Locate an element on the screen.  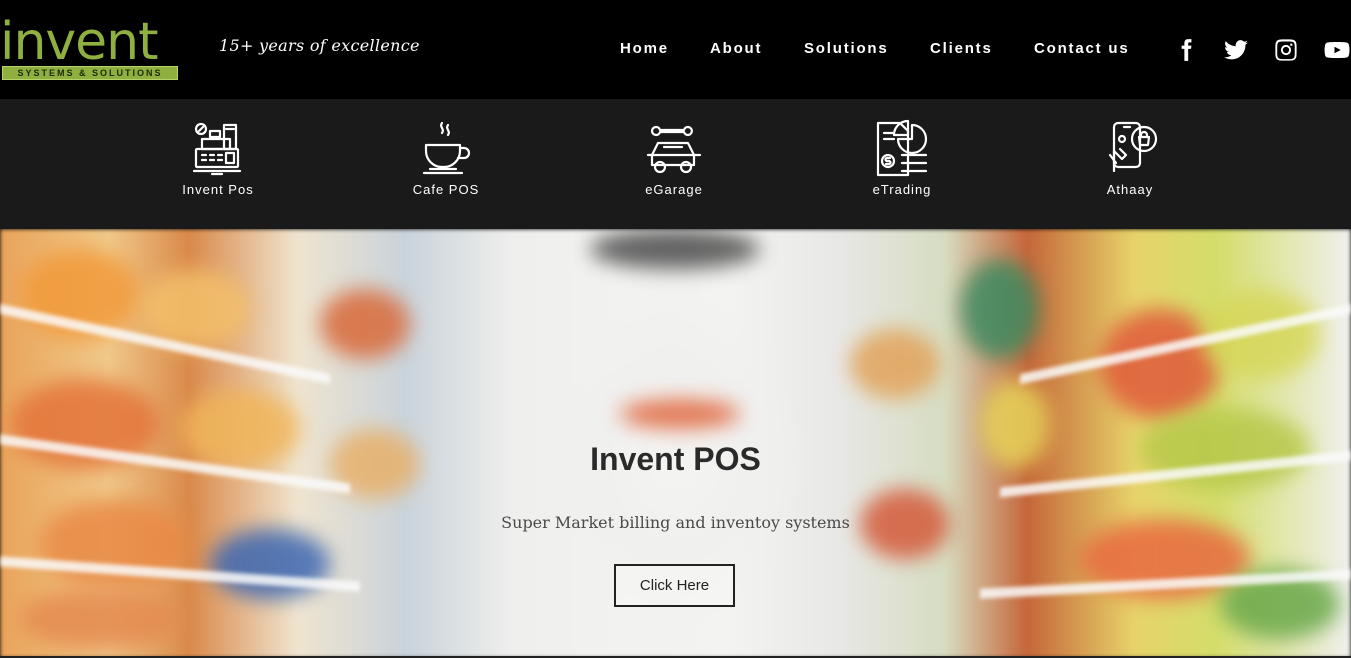
product-athaay: Athaay is located at coordinates (1130, 164).